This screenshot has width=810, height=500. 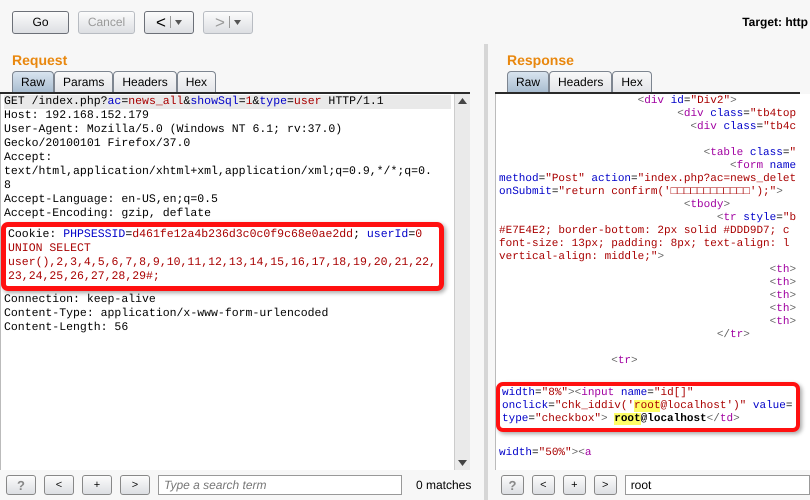 I want to click on code-line: Gecko/20100101 Firefox/37.0, so click(x=98, y=144).